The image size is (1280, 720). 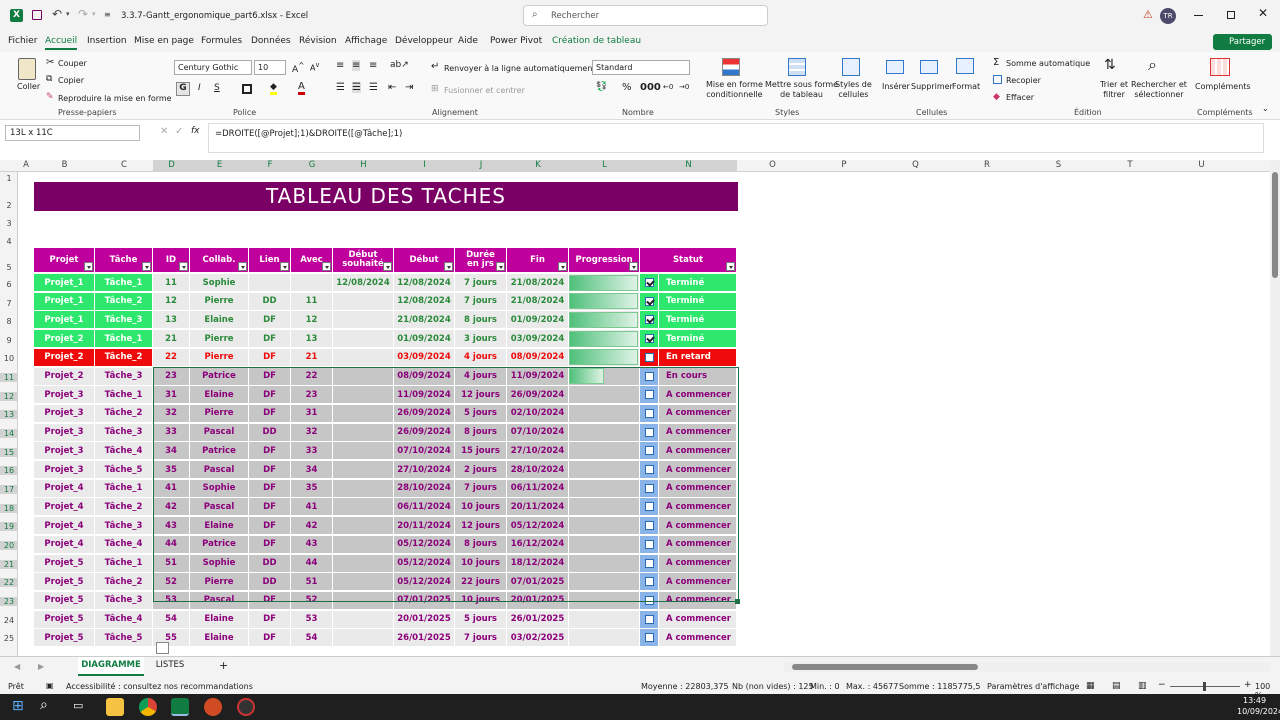 I want to click on orientation-icon: ab↗, so click(x=399, y=65).